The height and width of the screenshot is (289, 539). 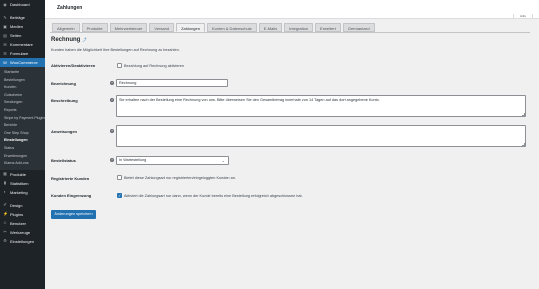 I want to click on enable-checkbox, so click(x=119, y=65).